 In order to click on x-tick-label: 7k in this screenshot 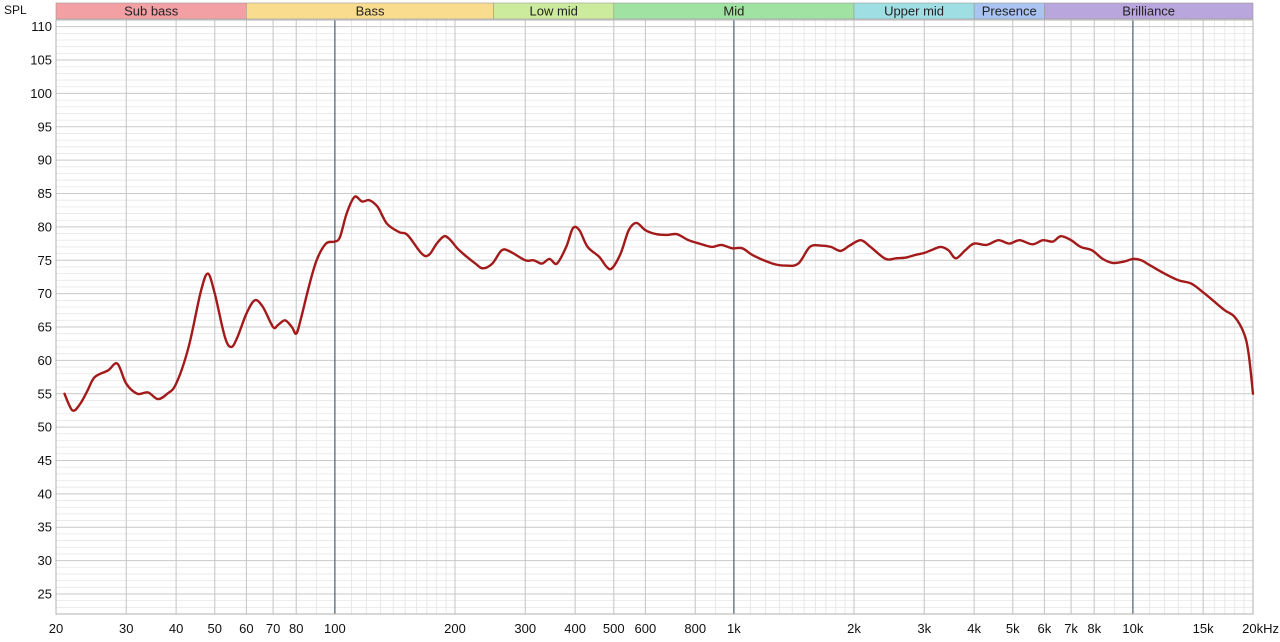, I will do `click(1071, 628)`.